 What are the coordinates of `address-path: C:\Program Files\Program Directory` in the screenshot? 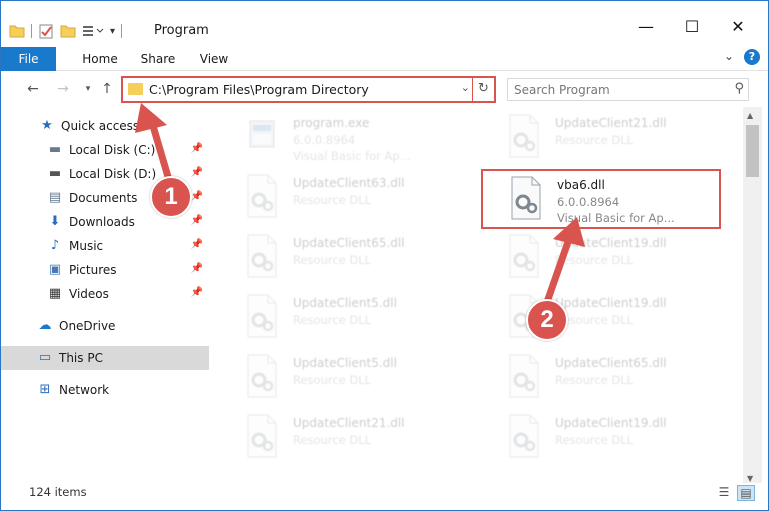 It's located at (259, 89).